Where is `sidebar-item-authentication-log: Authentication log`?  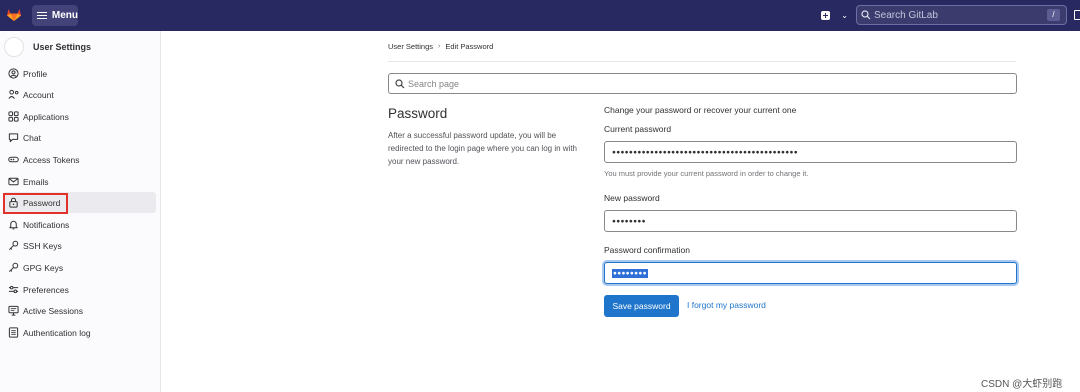 sidebar-item-authentication-log: Authentication log is located at coordinates (79, 332).